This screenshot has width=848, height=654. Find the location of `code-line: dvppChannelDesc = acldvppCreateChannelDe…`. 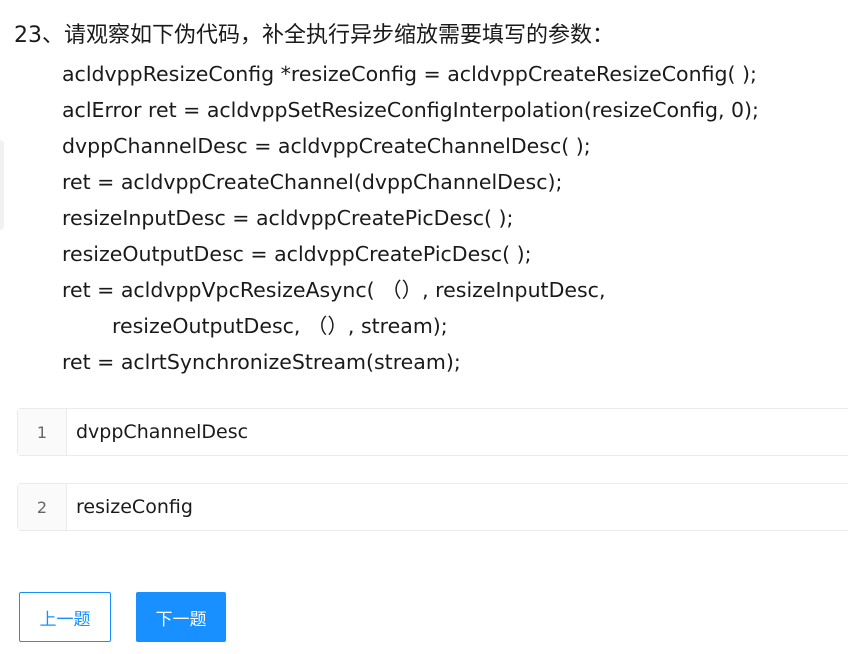

code-line: dvppChannelDesc = acldvppCreateChannelDe… is located at coordinates (326, 146).